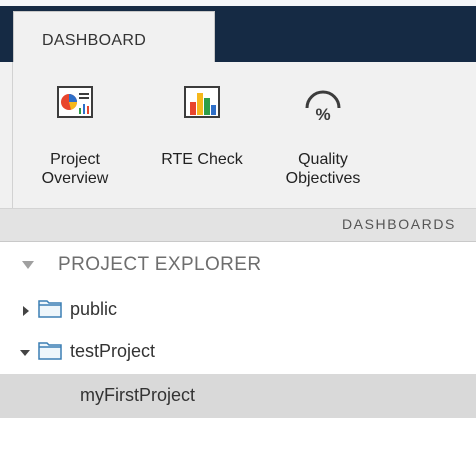 Image resolution: width=476 pixels, height=462 pixels. Describe the element at coordinates (202, 159) in the screenshot. I see `rte-check-label: RTE Check` at that location.